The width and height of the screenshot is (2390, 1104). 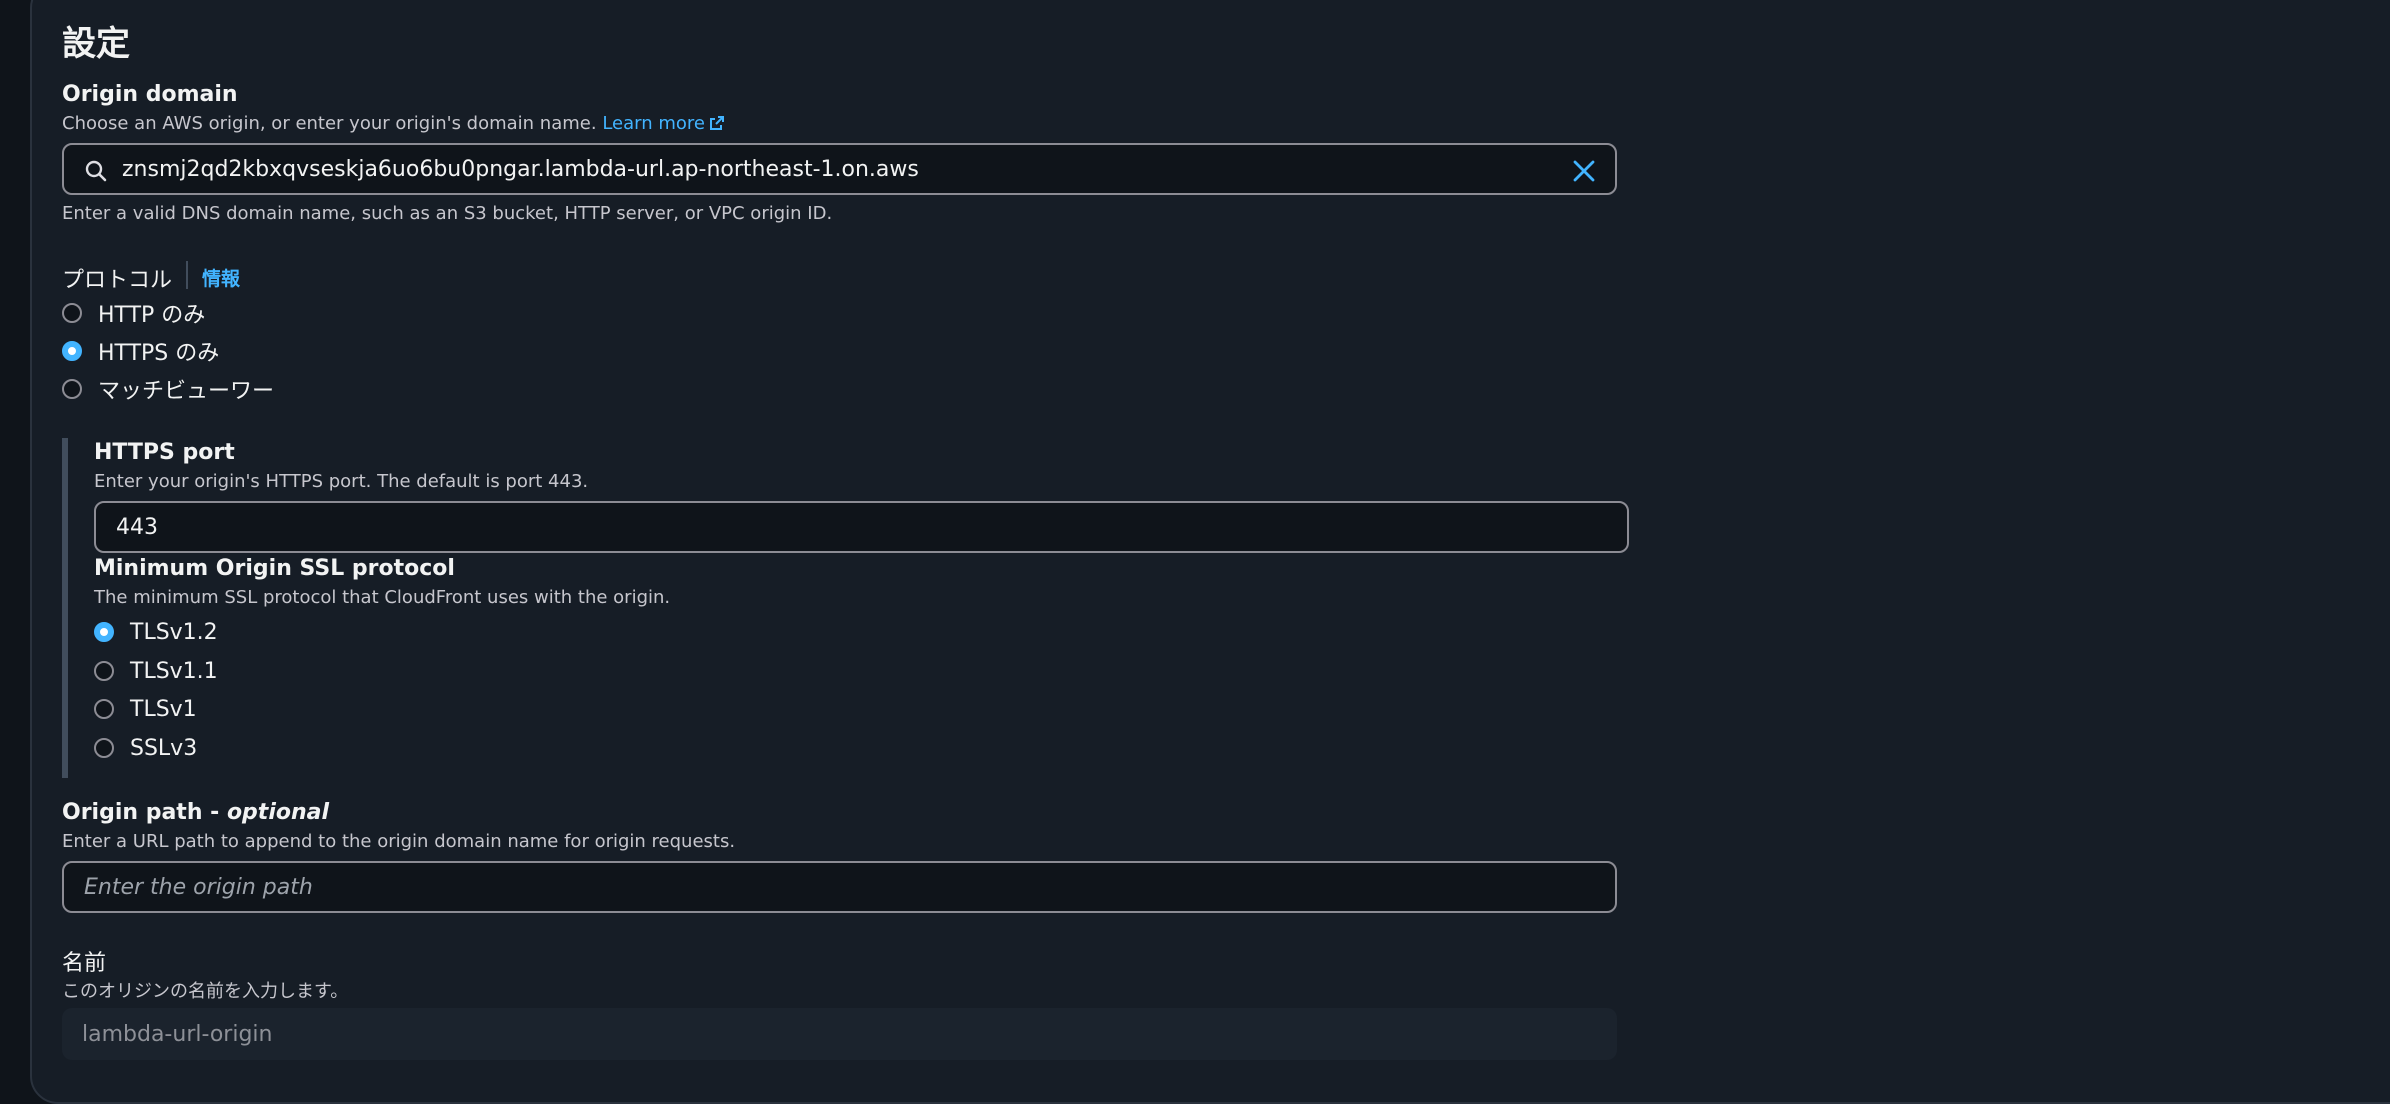 I want to click on origin-domain-field, so click(x=839, y=169).